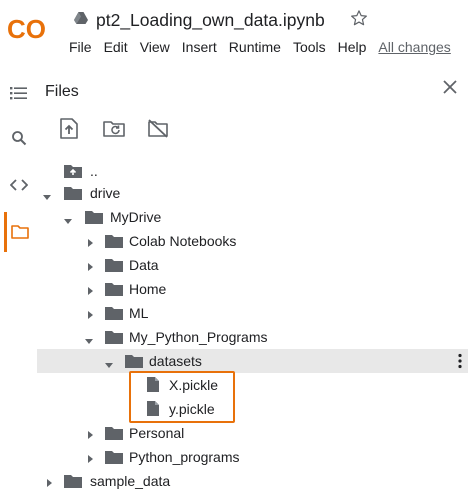 The width and height of the screenshot is (468, 503). Describe the element at coordinates (62, 91) in the screenshot. I see `files-panel-title: Files` at that location.